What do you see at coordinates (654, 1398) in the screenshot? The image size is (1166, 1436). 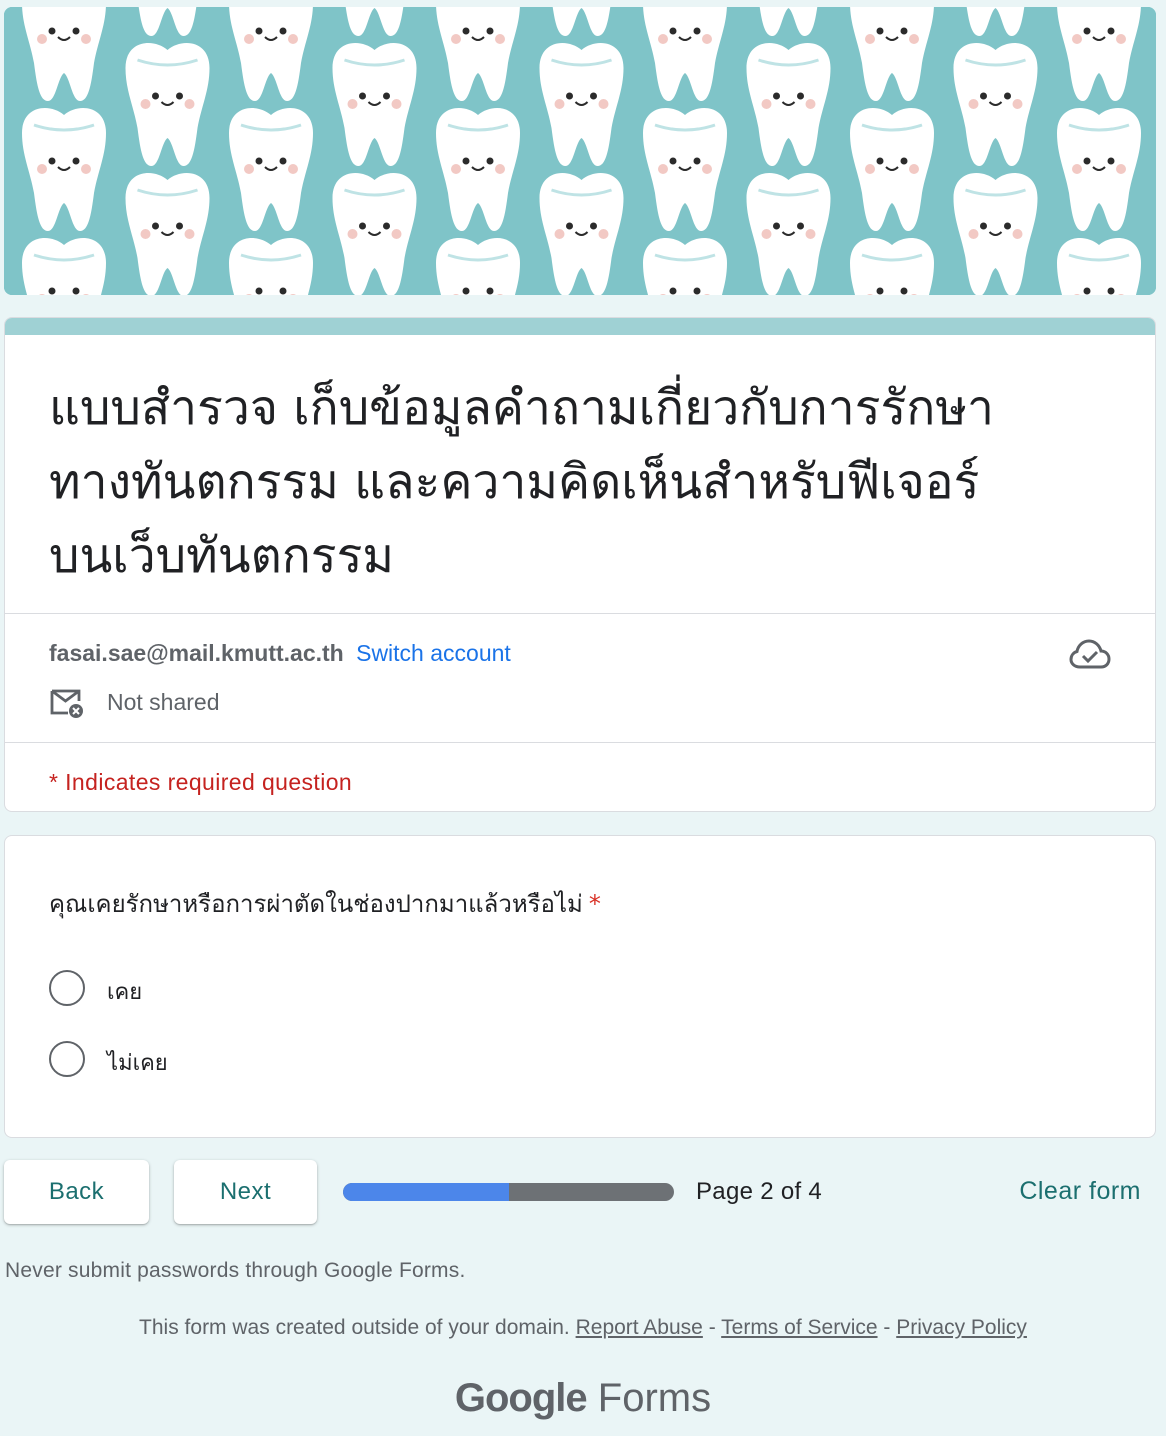 I see `logo-forms: Forms` at bounding box center [654, 1398].